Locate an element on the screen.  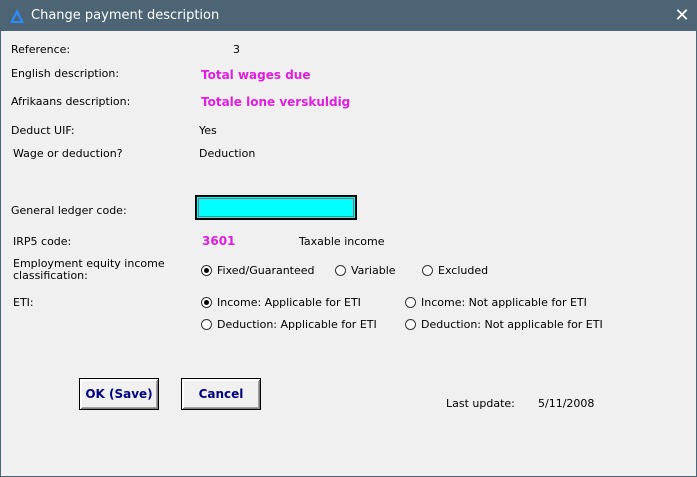
ok-save-button: OK (Save) is located at coordinates (119, 394).